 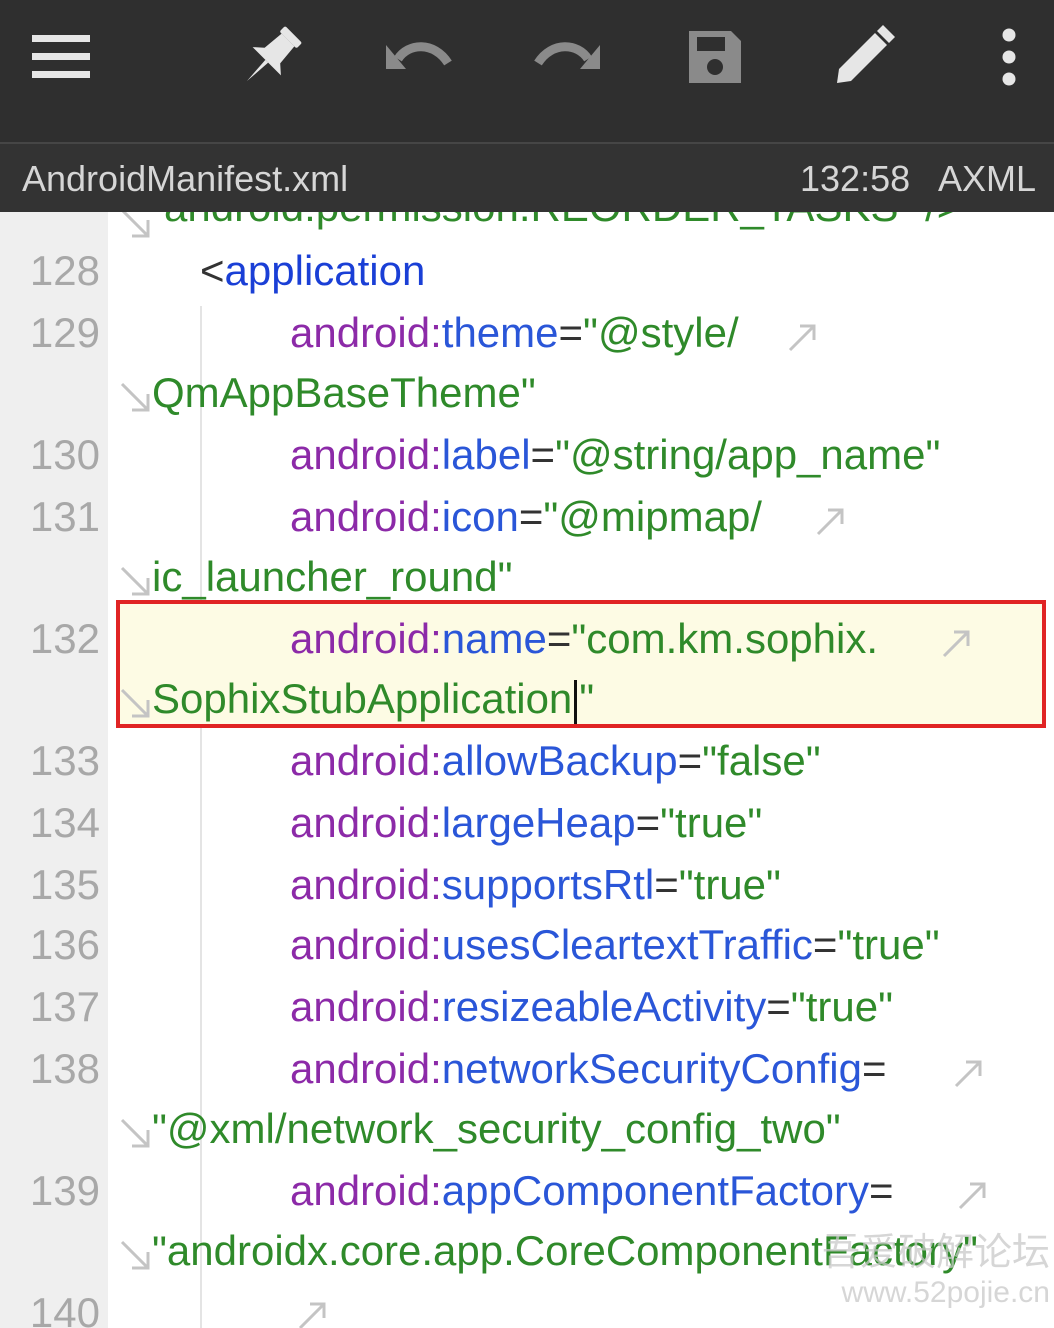 What do you see at coordinates (64, 1006) in the screenshot?
I see `line-number: 137` at bounding box center [64, 1006].